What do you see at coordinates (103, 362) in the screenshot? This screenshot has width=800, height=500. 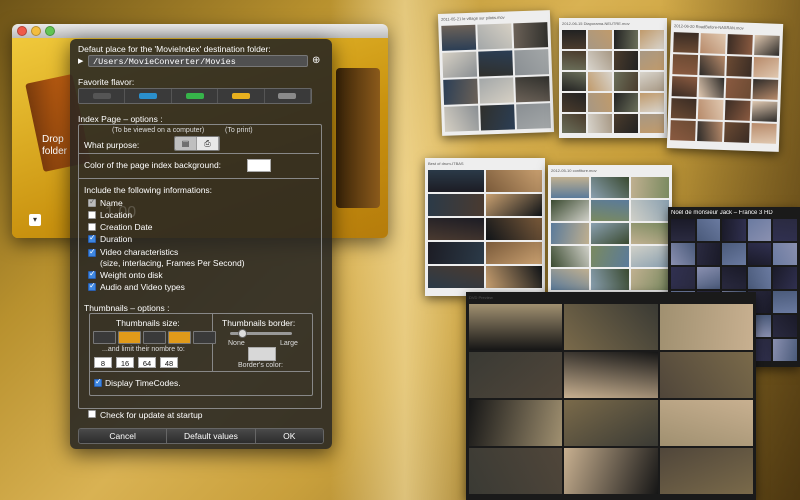 I see `limit-field: 8` at bounding box center [103, 362].